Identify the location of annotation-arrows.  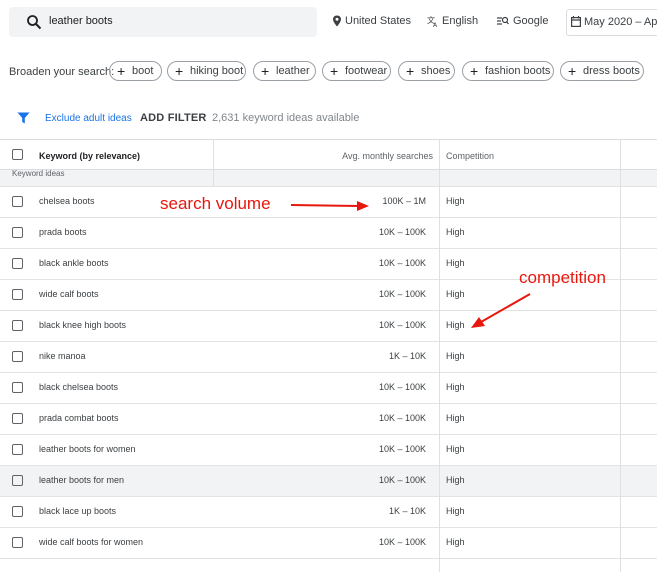
(410, 264).